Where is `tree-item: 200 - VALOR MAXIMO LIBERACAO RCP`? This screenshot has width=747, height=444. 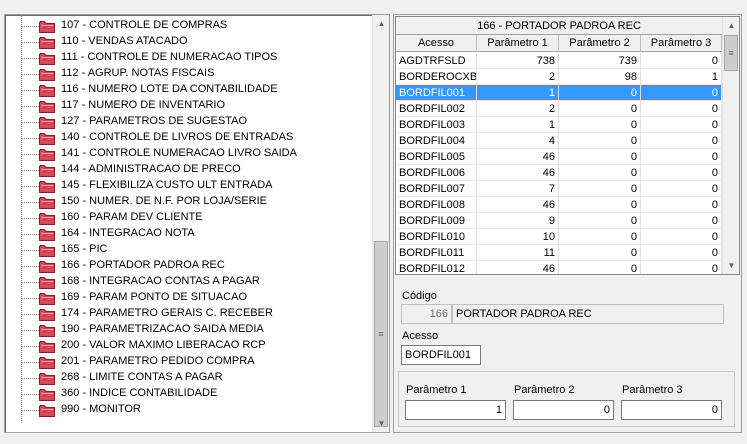
tree-item: 200 - VALOR MAXIMO LIBERACAO RCP is located at coordinates (191, 346).